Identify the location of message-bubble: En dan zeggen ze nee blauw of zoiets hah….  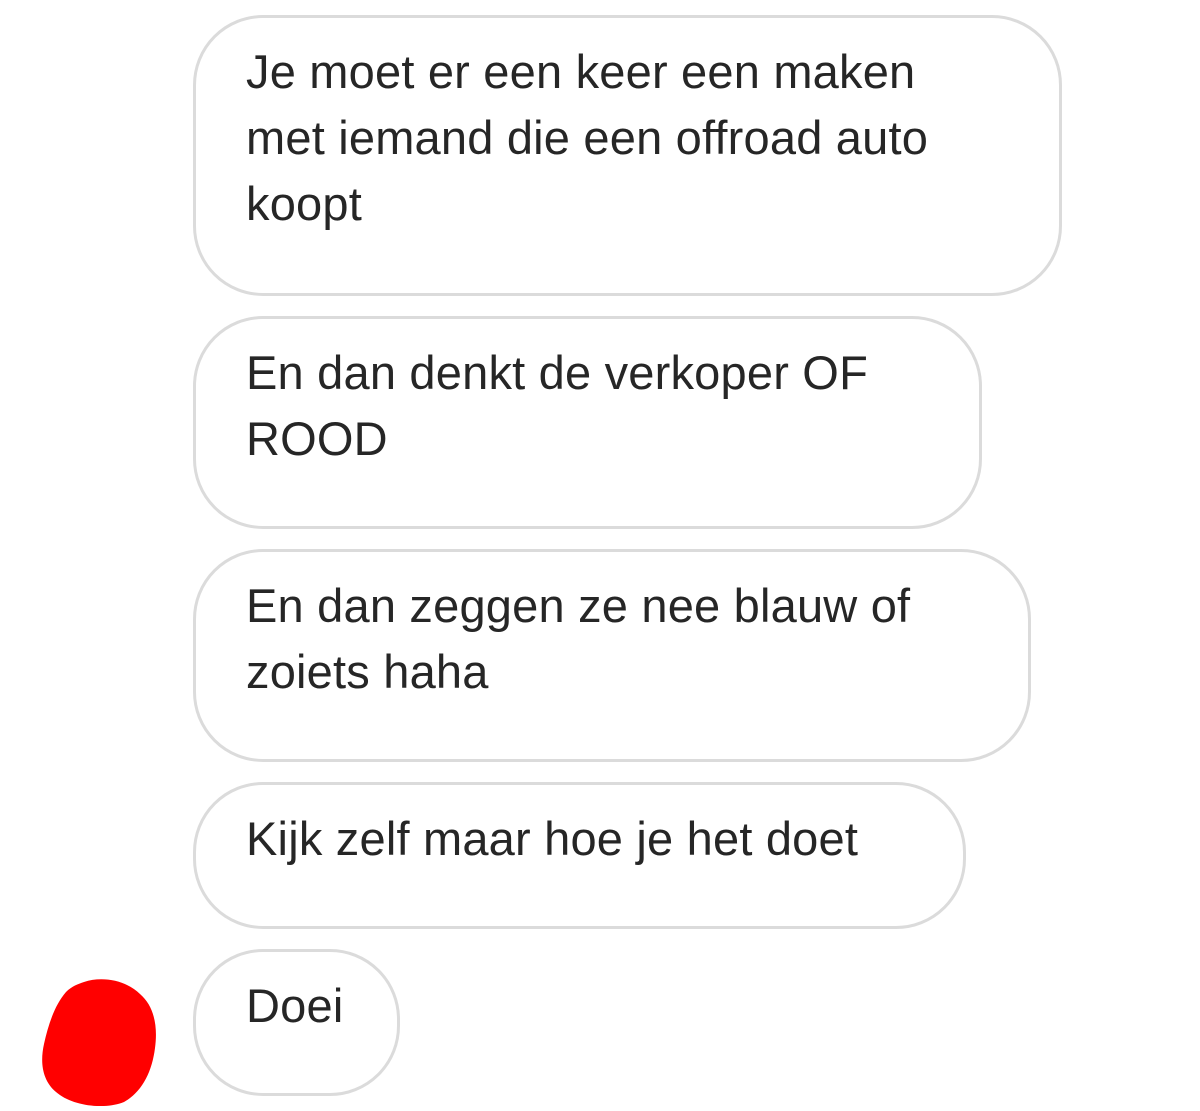
(612, 655).